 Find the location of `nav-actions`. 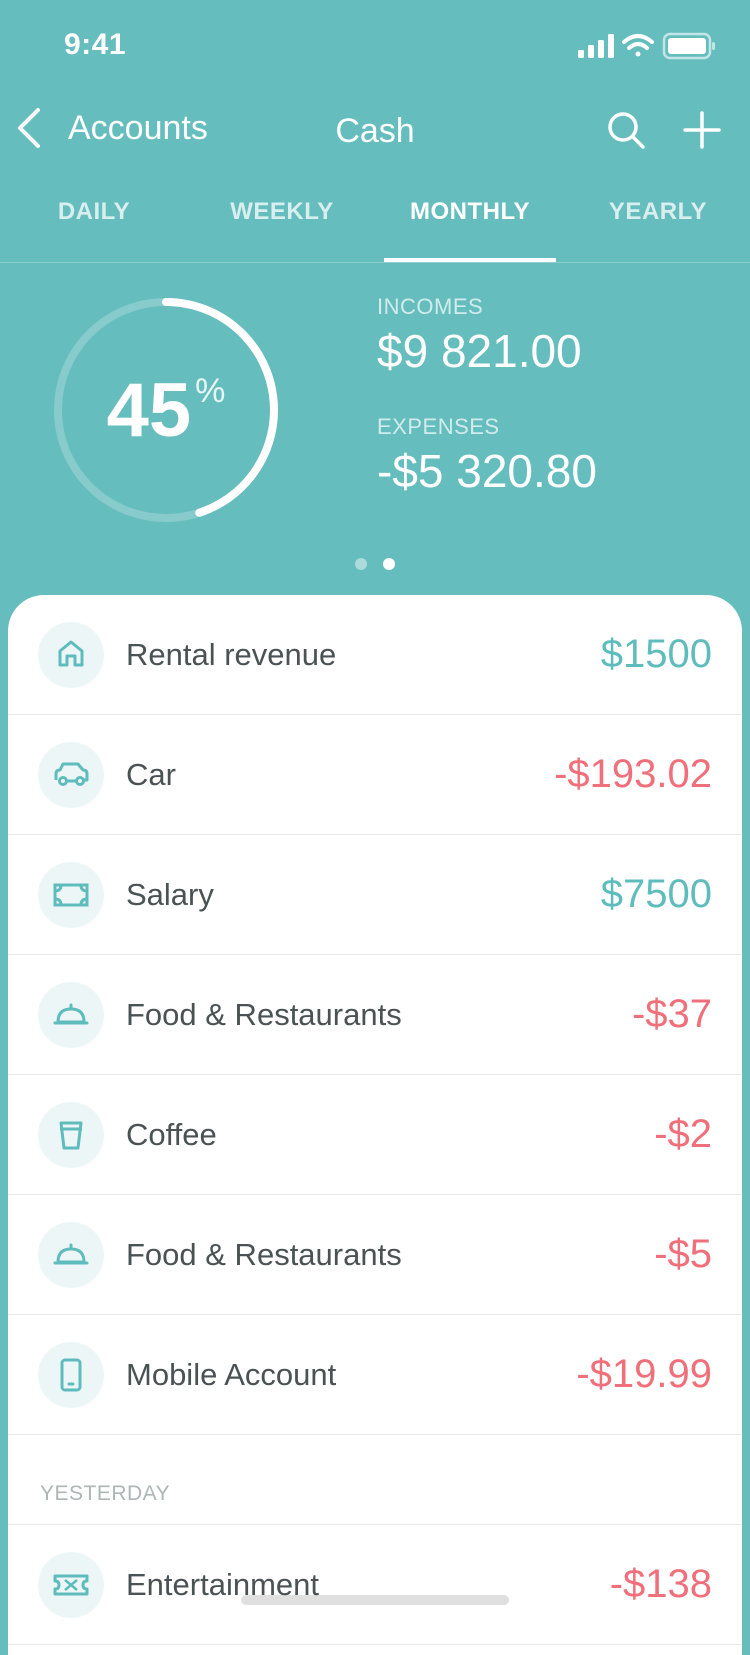

nav-actions is located at coordinates (664, 130).